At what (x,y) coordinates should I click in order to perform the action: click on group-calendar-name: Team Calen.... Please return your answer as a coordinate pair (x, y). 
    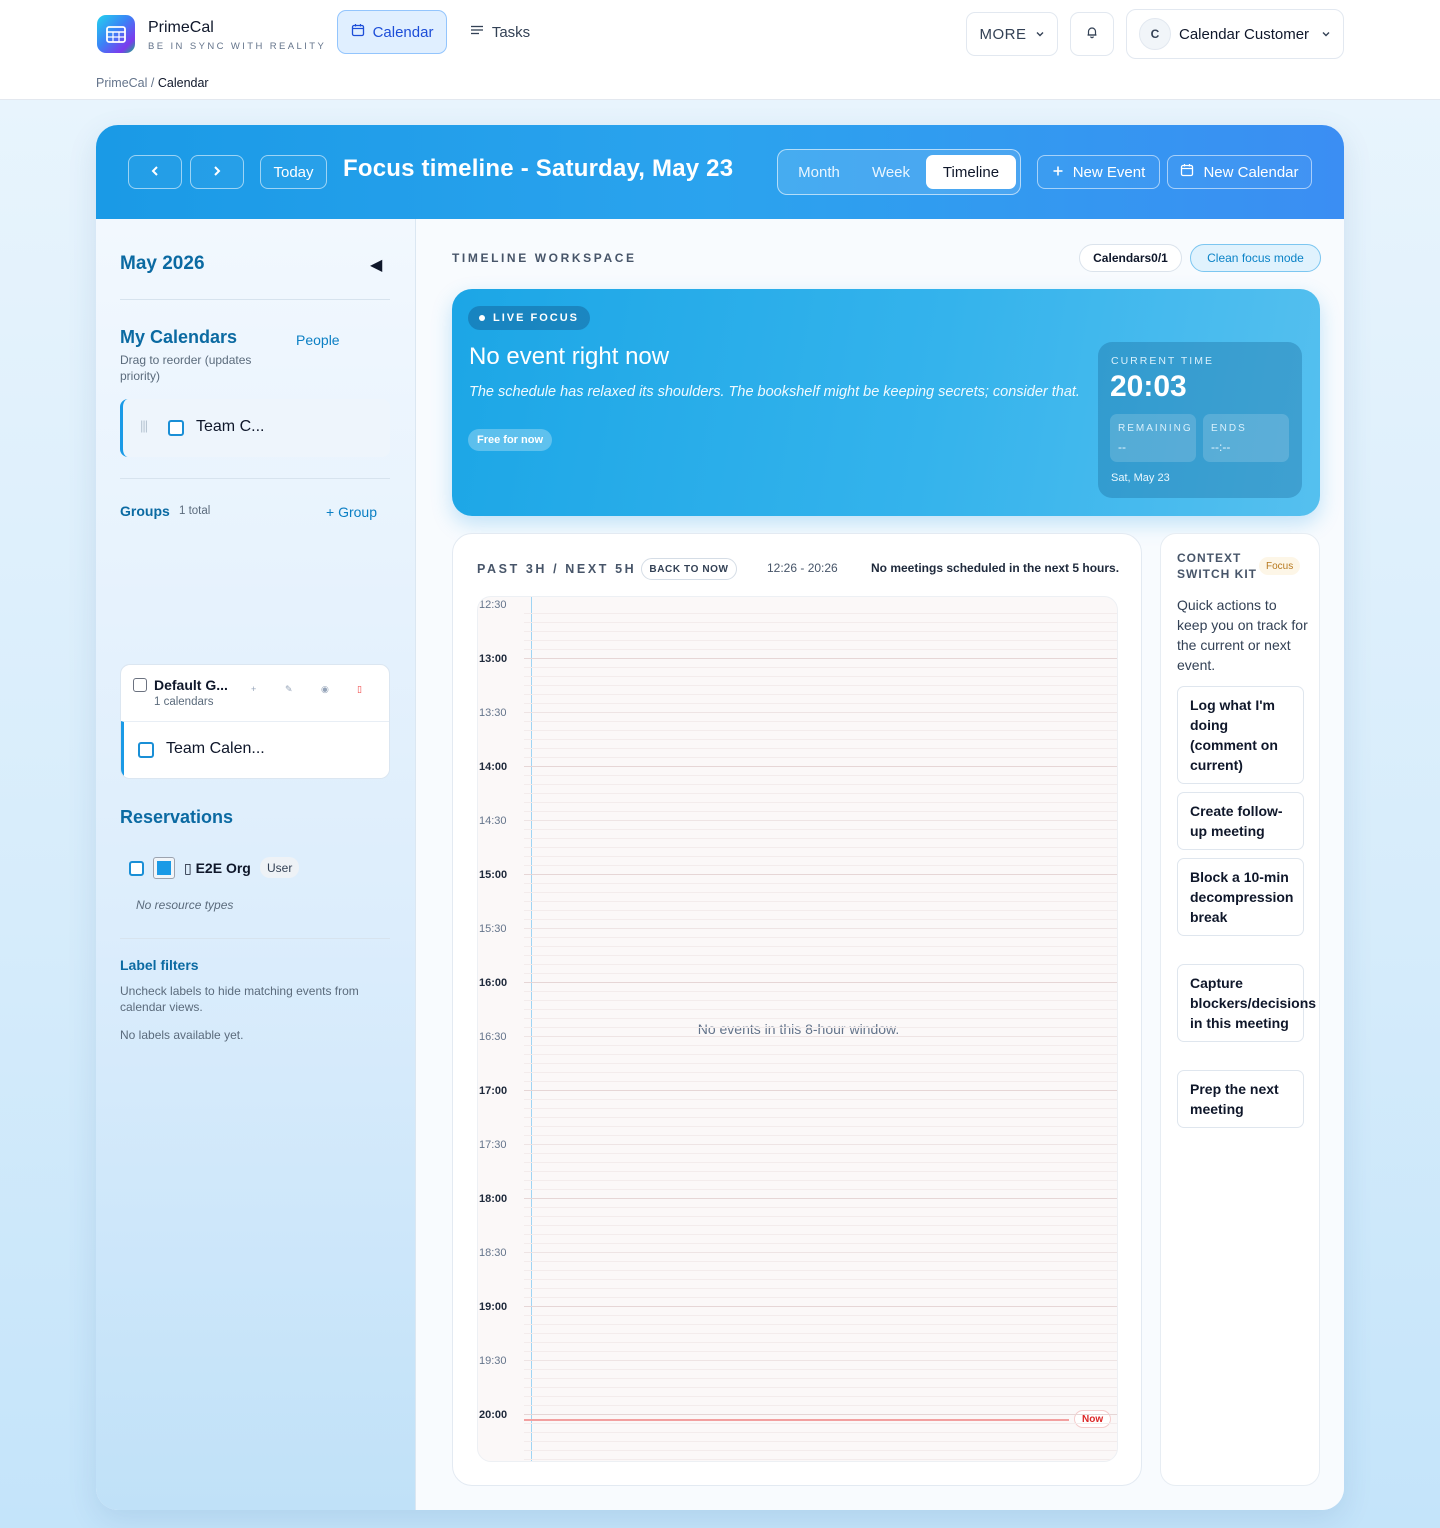
    Looking at the image, I should click on (215, 748).